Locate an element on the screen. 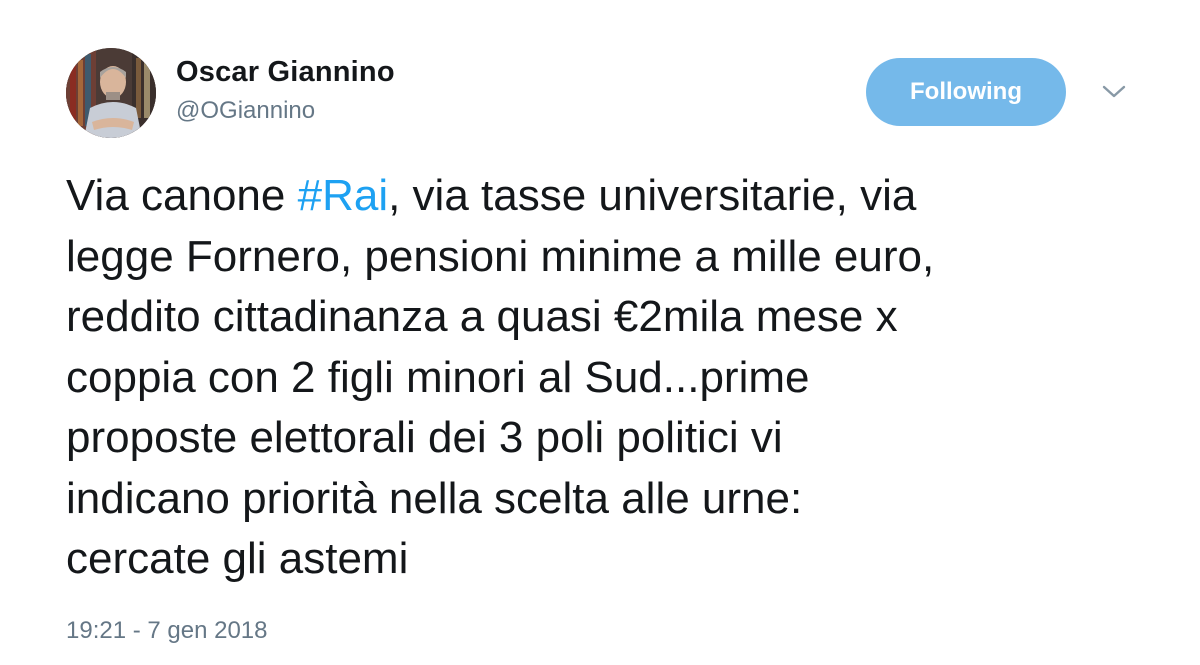  chevron-down-icon is located at coordinates (1114, 91).